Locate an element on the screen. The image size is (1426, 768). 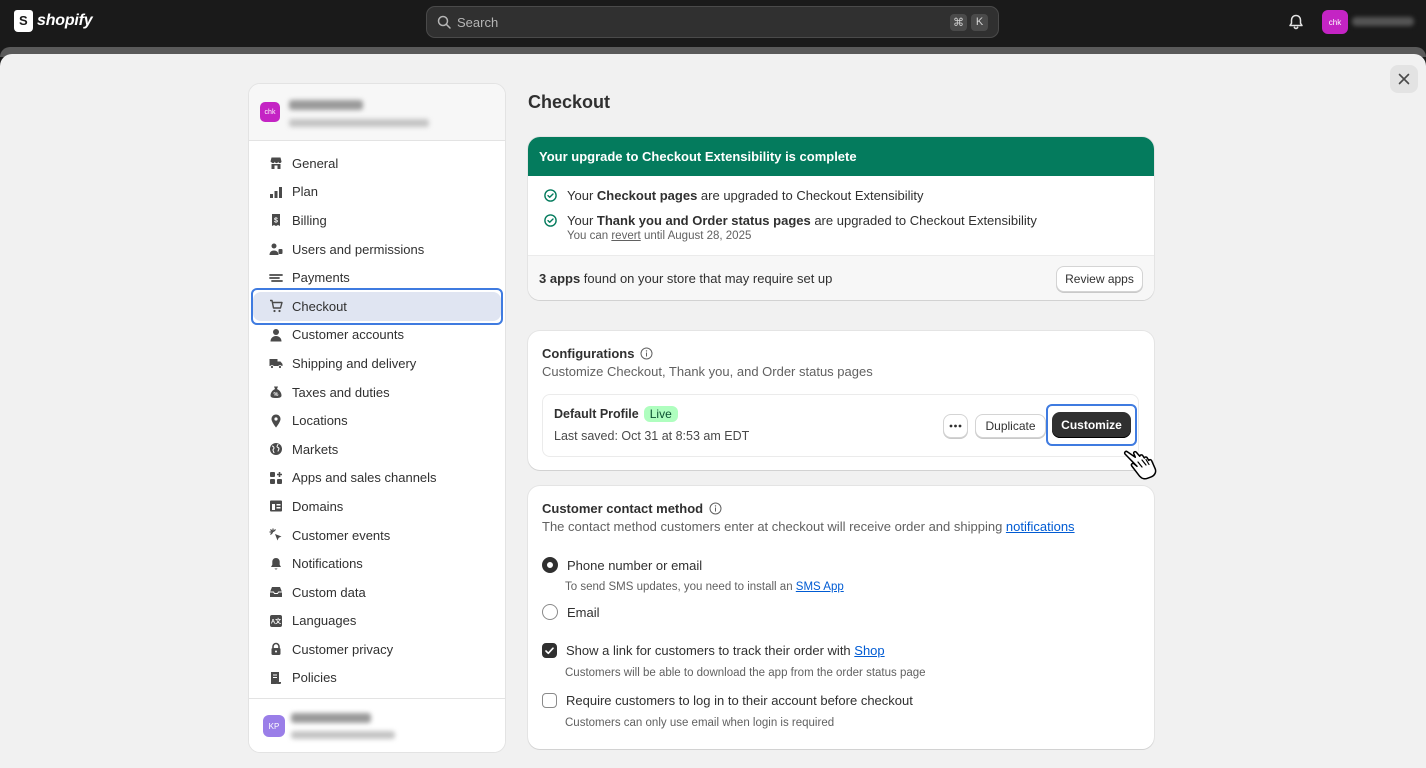
close-settings-button is located at coordinates (1404, 79).